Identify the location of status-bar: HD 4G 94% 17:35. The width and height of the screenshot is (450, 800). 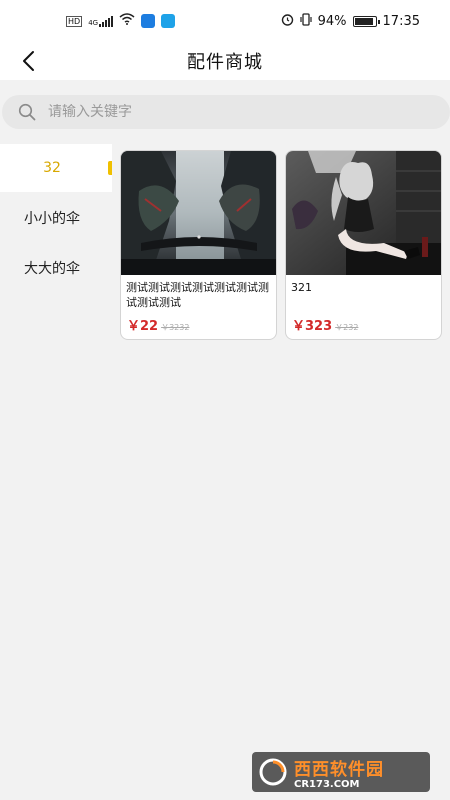
(225, 21).